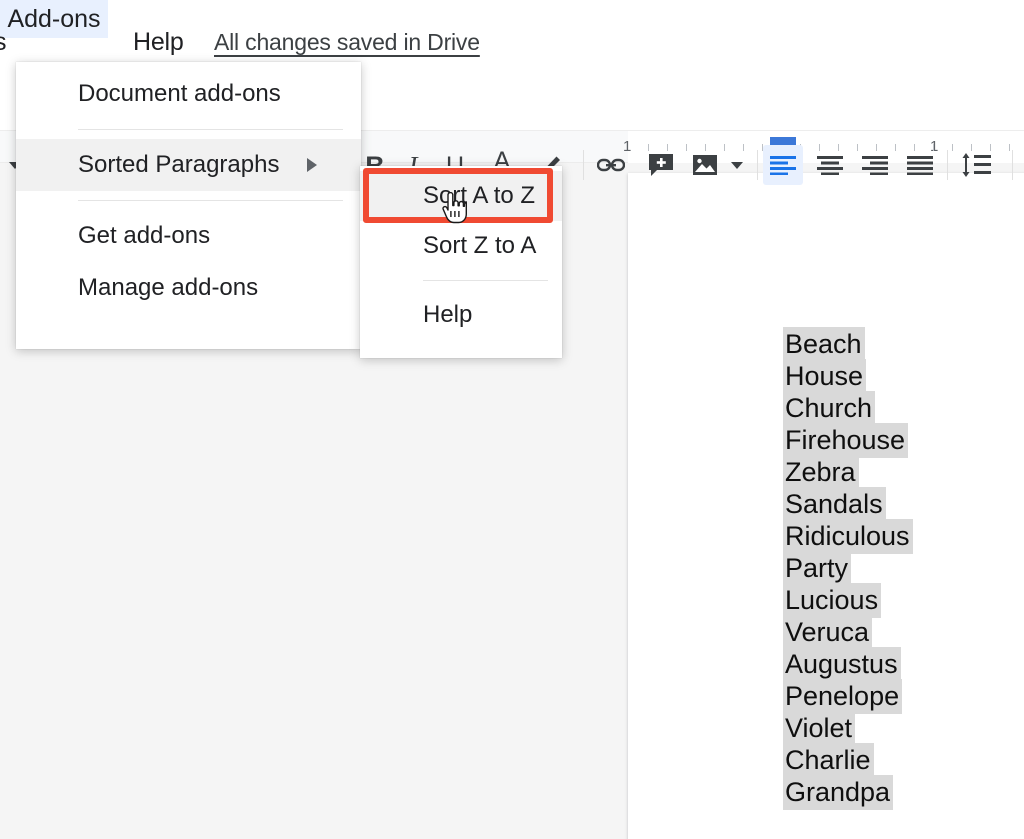 This screenshot has height=839, width=1024. What do you see at coordinates (842, 664) in the screenshot?
I see `document-line-text: Augustus` at bounding box center [842, 664].